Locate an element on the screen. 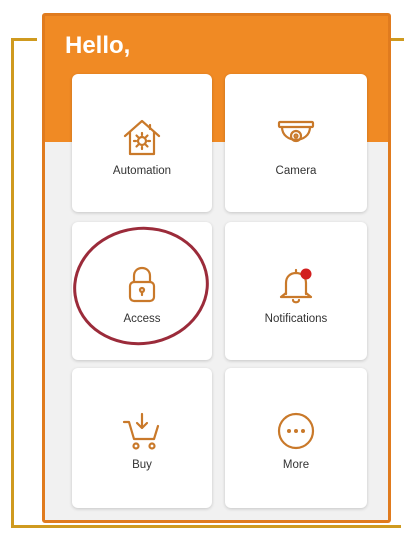 This screenshot has height=540, width=408. tile-more: More is located at coordinates (296, 438).